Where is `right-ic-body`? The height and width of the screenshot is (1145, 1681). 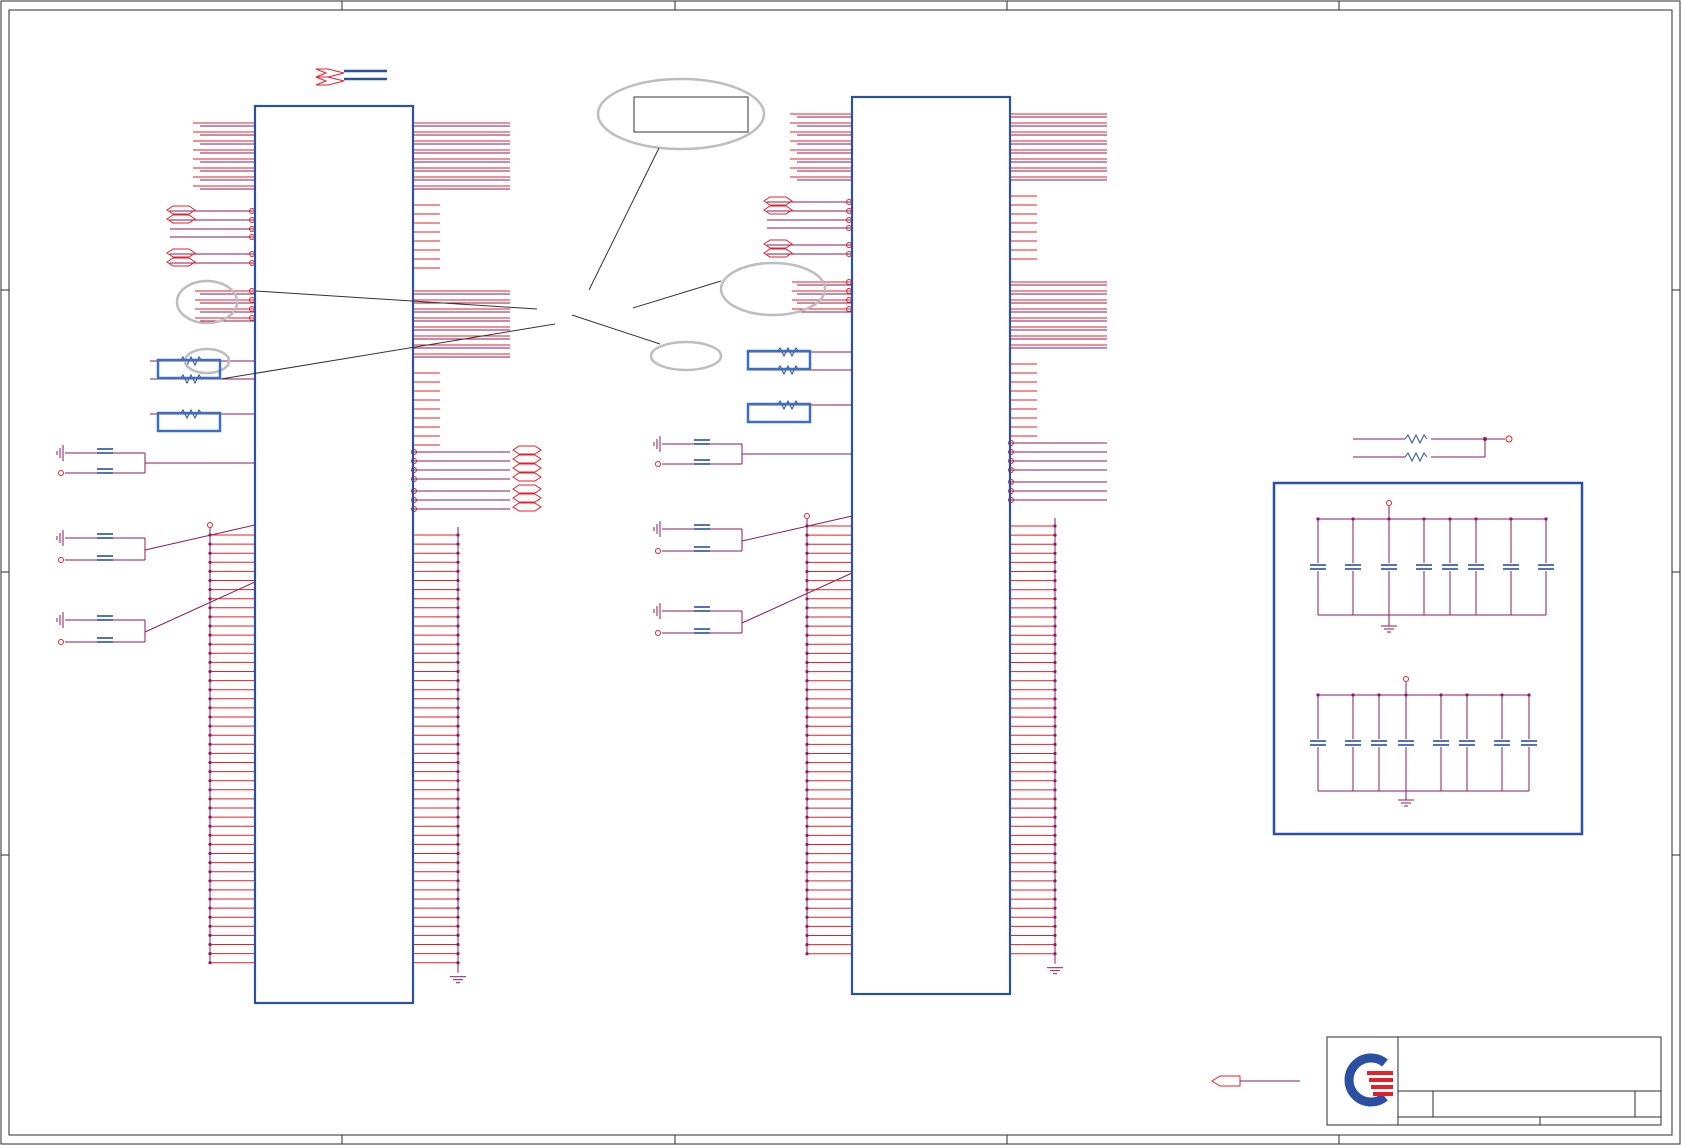
right-ic-body is located at coordinates (931, 545).